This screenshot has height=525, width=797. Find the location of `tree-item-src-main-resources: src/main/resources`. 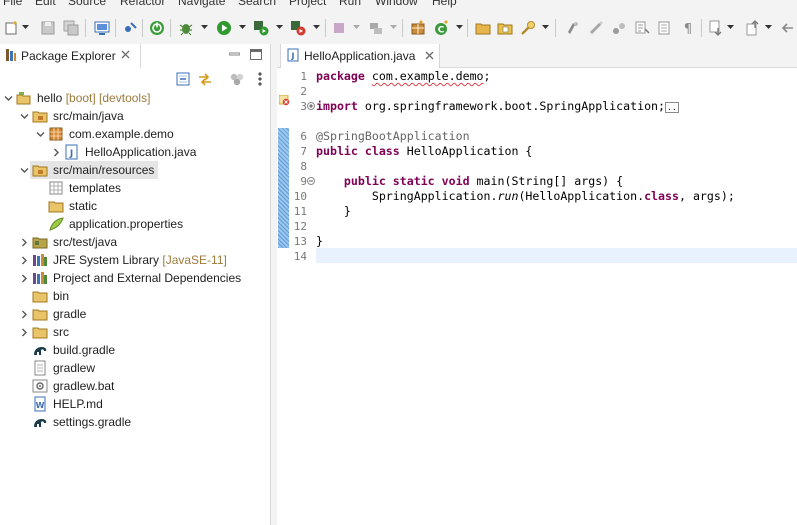

tree-item-src-main-resources: src/main/resources is located at coordinates (135, 170).